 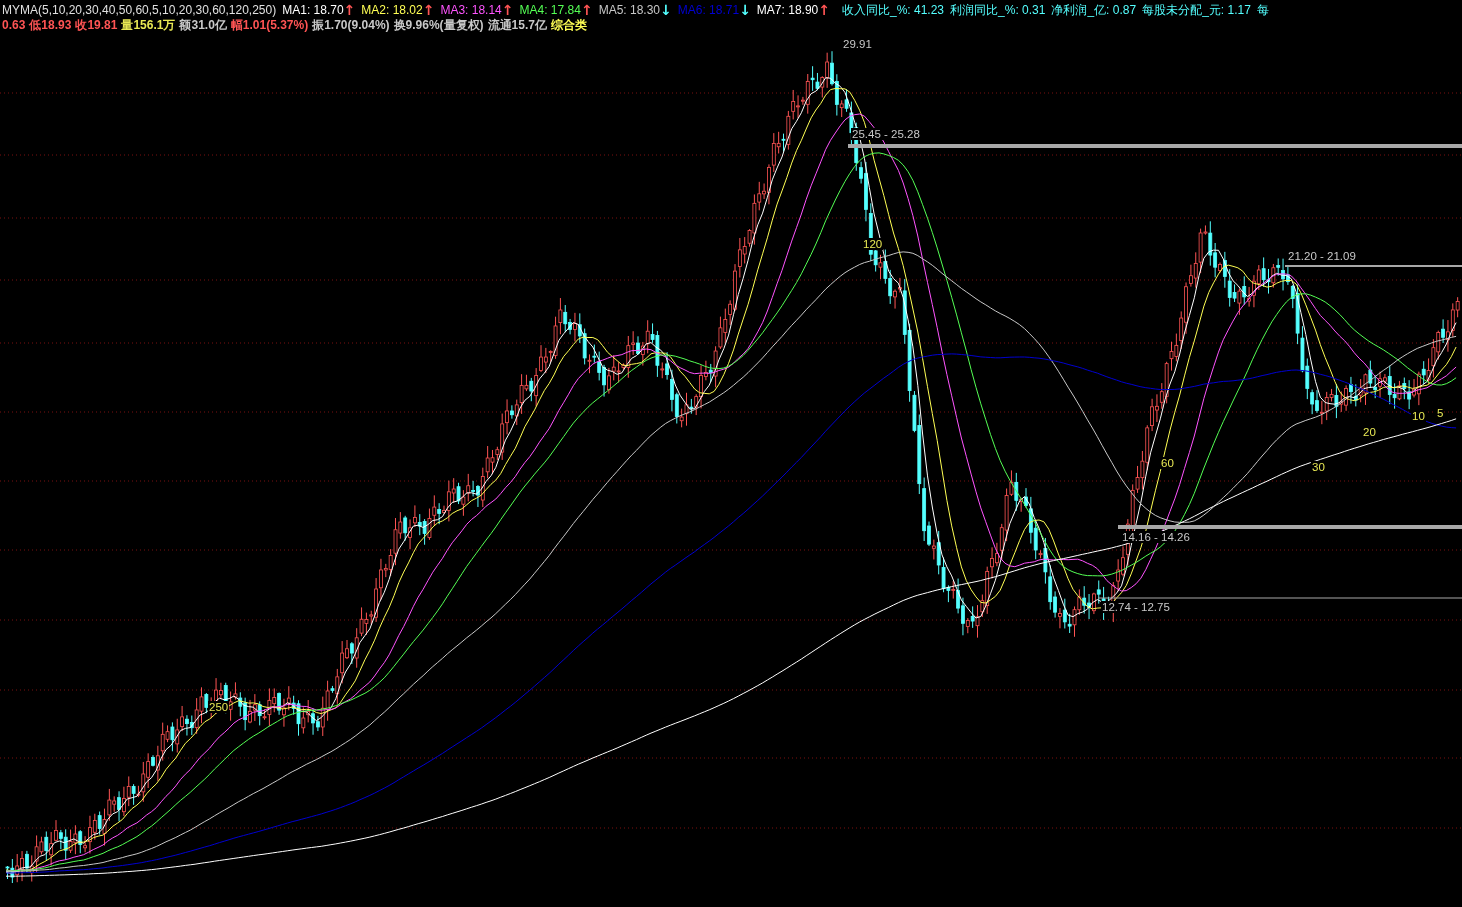 I want to click on moving-average-value: MA3: 18.14, so click(x=471, y=10).